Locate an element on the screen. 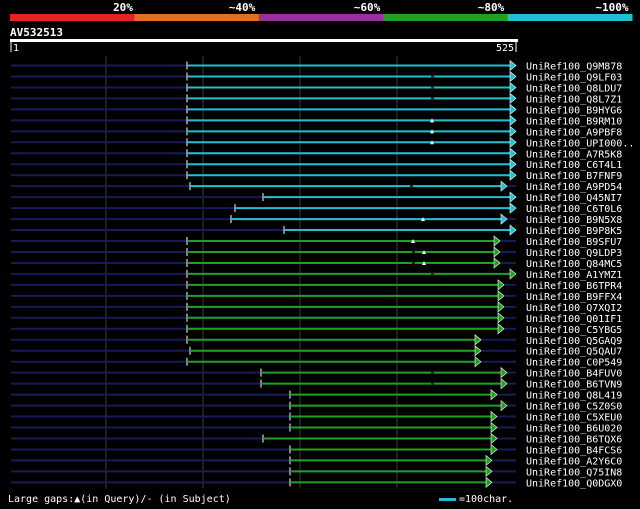  hit-label: UniRef100_B4FUV0 is located at coordinates (574, 374).